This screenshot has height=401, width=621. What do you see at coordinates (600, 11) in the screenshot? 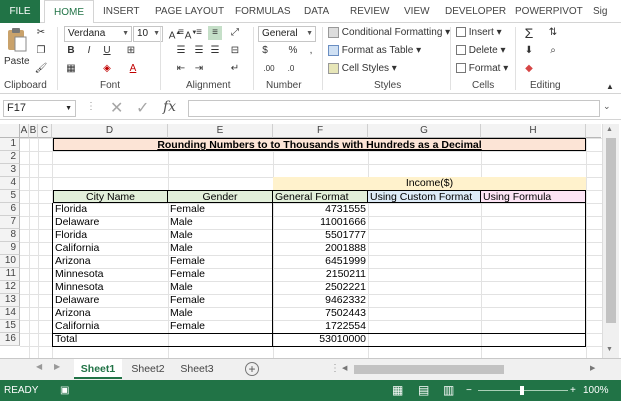
I see `tab-sign-in: Sig` at bounding box center [600, 11].